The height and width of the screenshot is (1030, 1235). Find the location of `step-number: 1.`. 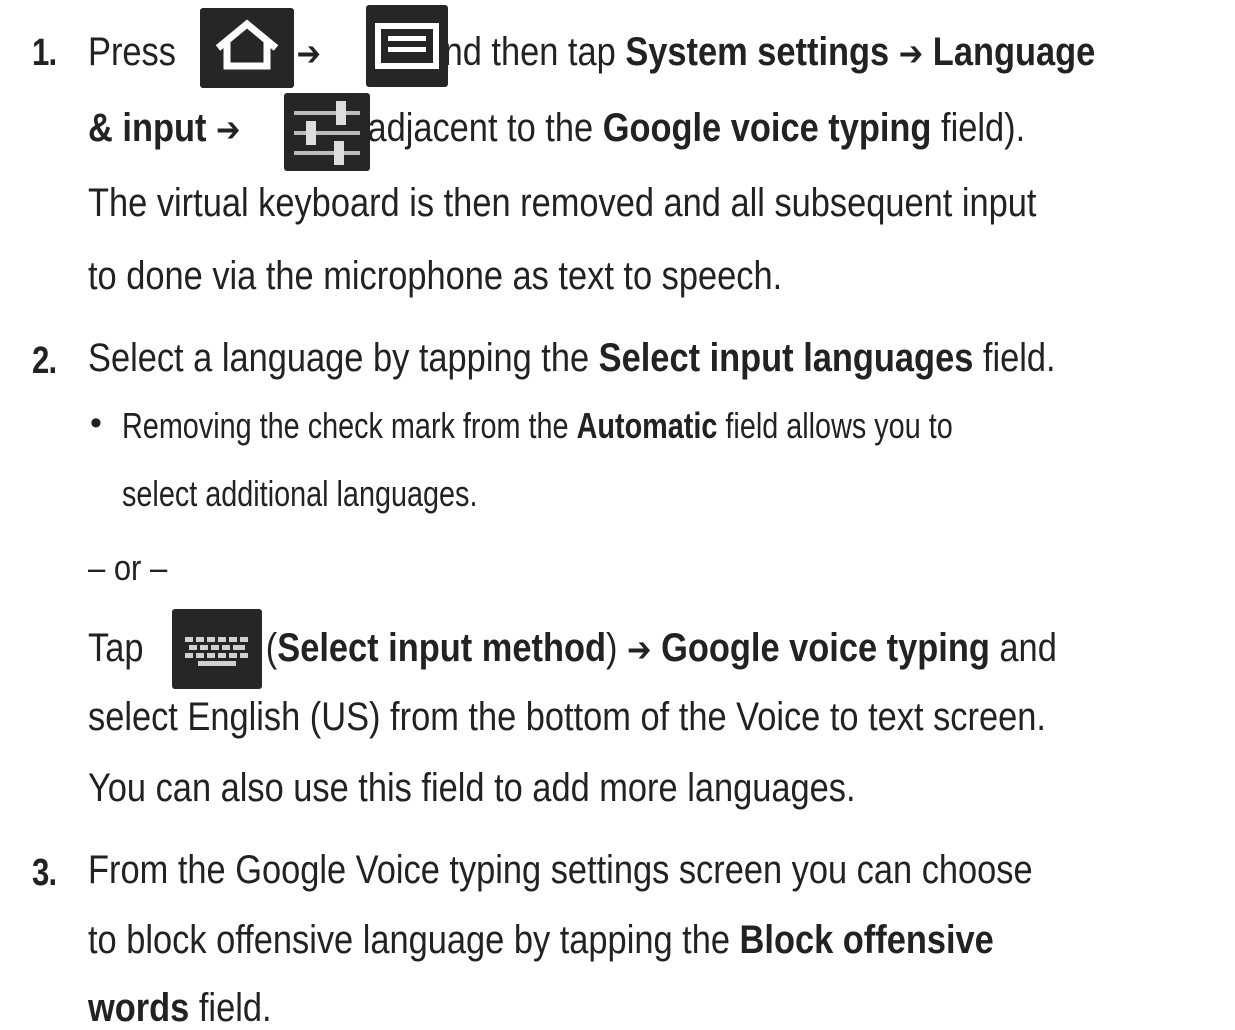

step-number: 1. is located at coordinates (44, 53).